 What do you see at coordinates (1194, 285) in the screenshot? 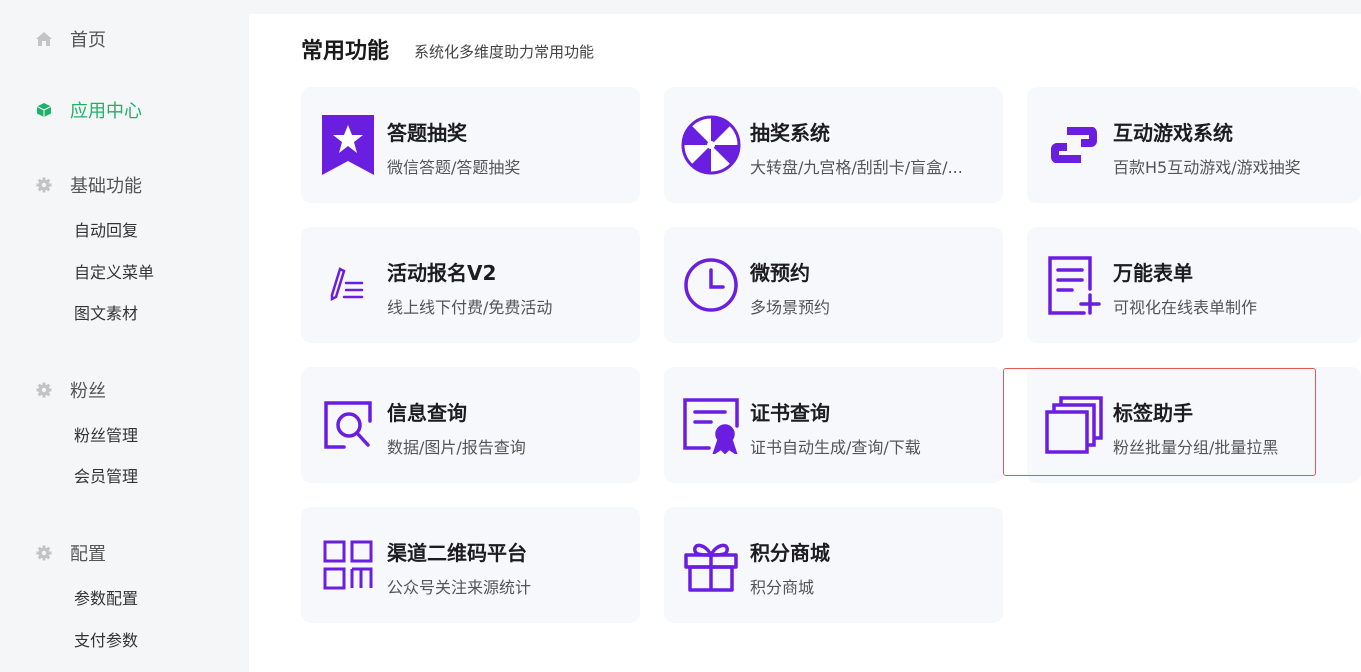
I see `app-card-universal-form: 万能表单 可视化在线表单制作` at bounding box center [1194, 285].